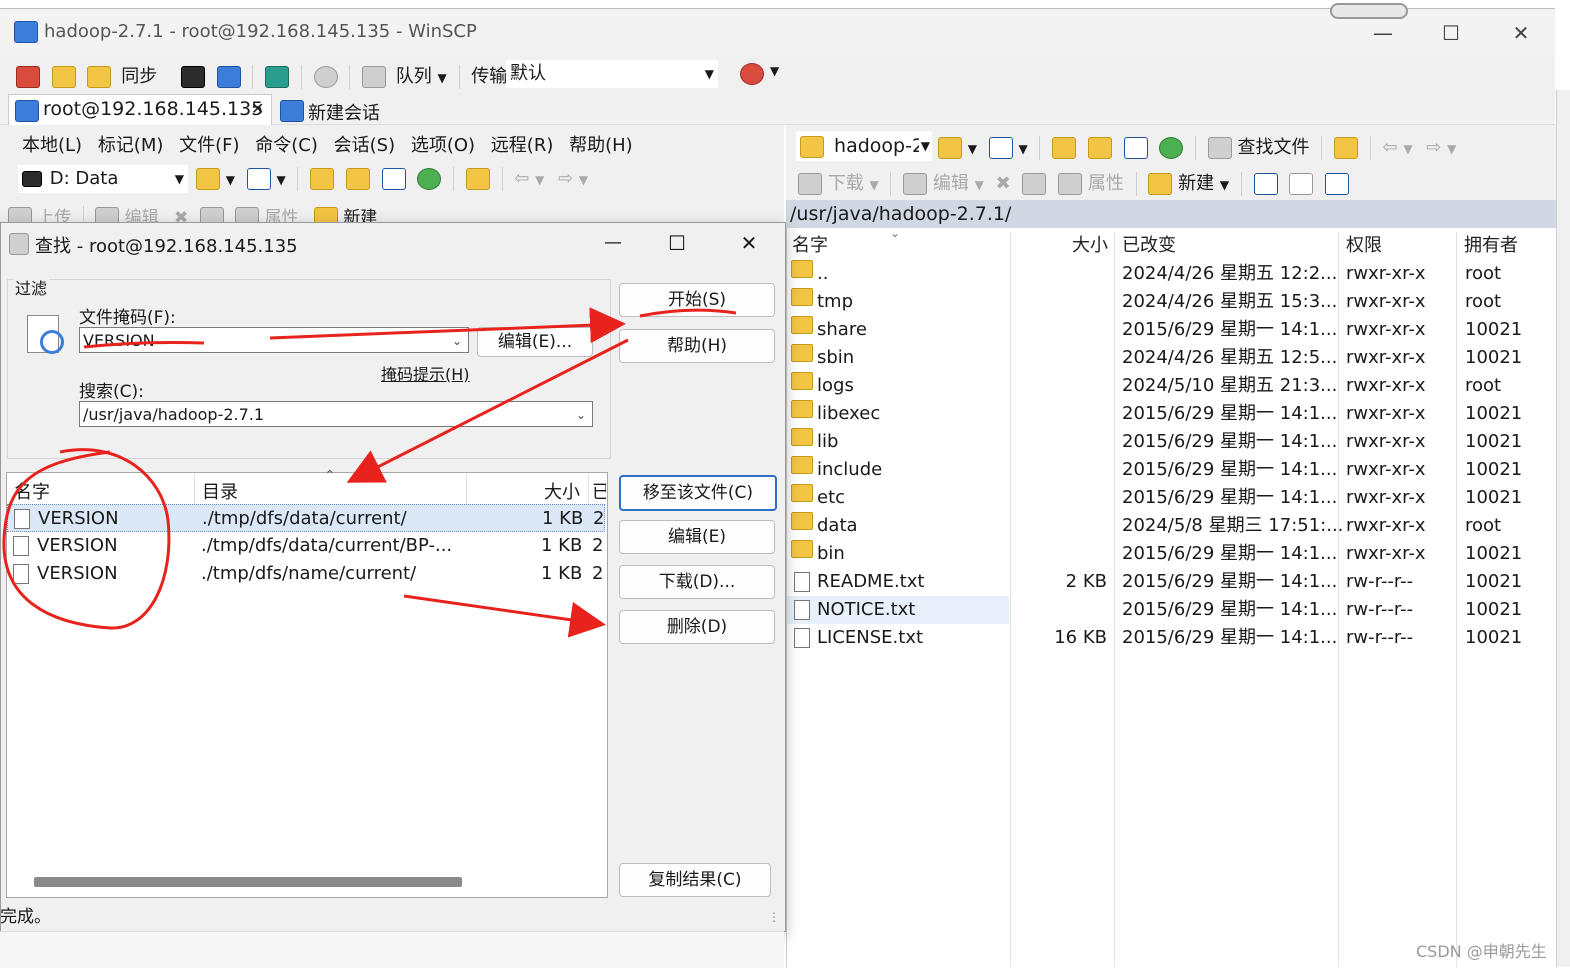 The width and height of the screenshot is (1570, 968). What do you see at coordinates (1160, 184) in the screenshot?
I see `new-folder-icon` at bounding box center [1160, 184].